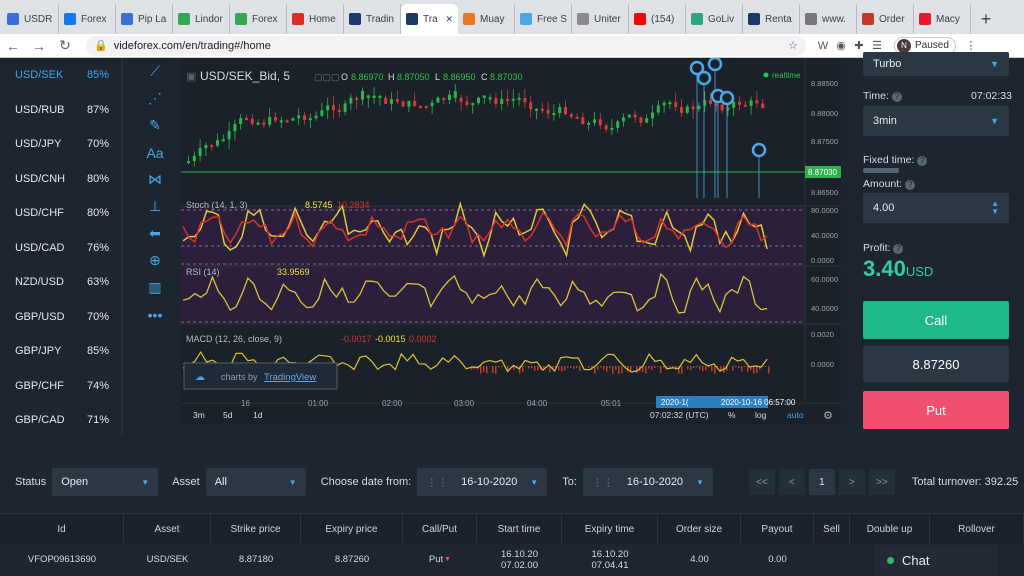  I want to click on column-header: Order size, so click(699, 529).